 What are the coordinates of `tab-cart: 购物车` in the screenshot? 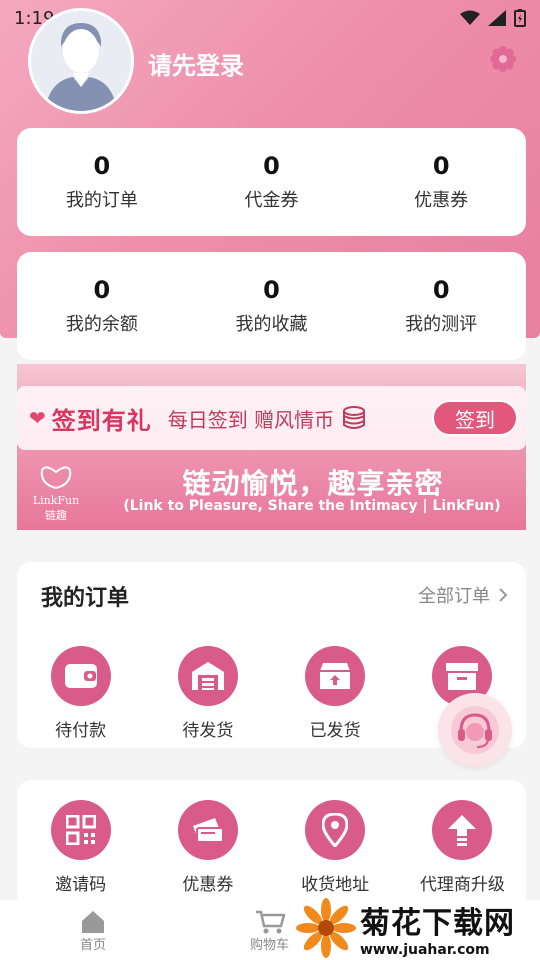 It's located at (269, 931).